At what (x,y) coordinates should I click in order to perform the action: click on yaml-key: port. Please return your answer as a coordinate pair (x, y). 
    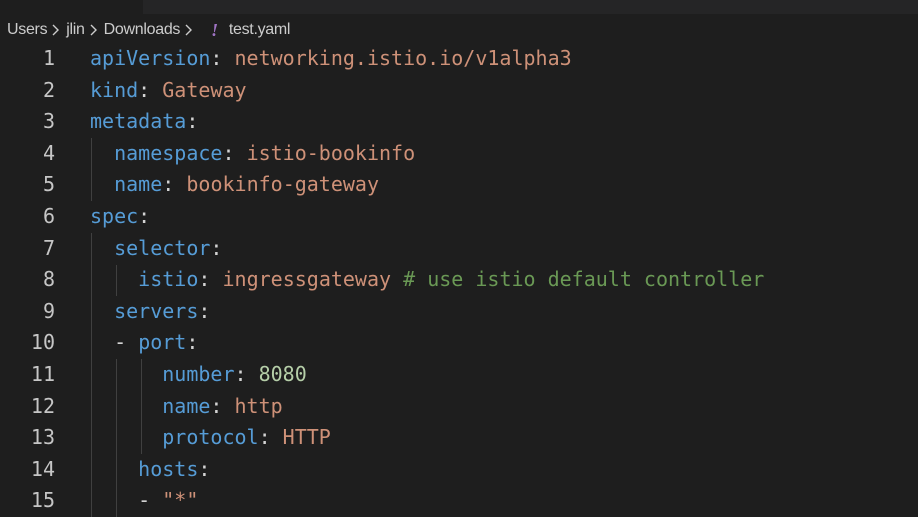
    Looking at the image, I should click on (162, 342).